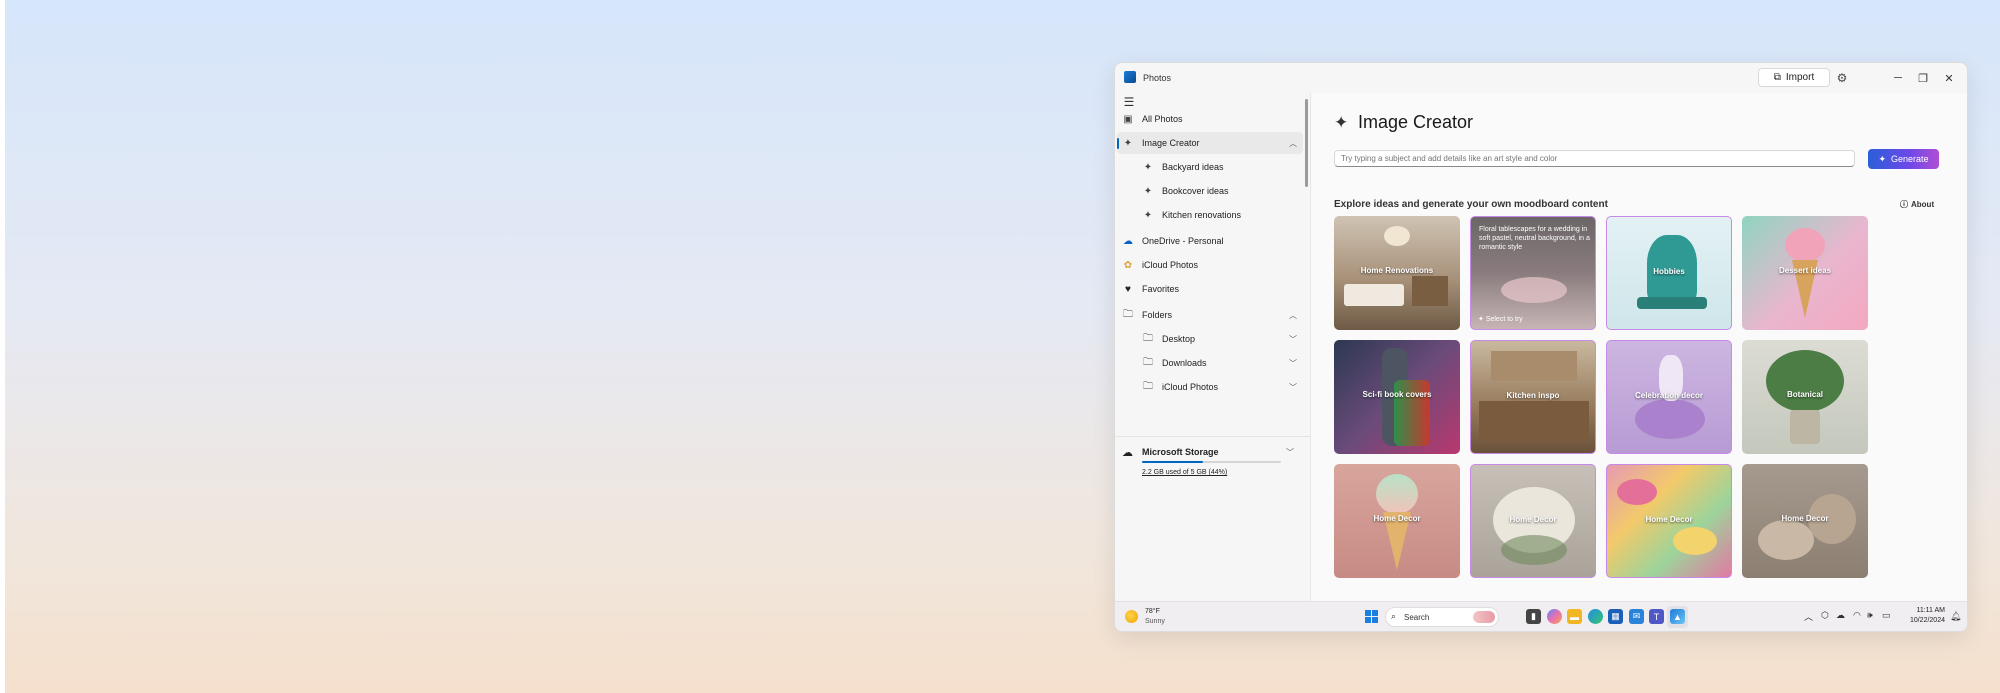 The width and height of the screenshot is (2000, 693). What do you see at coordinates (1541, 78) in the screenshot?
I see `title-bar: Photos ⧉ Import ⚙ ─ ❐ ✕` at bounding box center [1541, 78].